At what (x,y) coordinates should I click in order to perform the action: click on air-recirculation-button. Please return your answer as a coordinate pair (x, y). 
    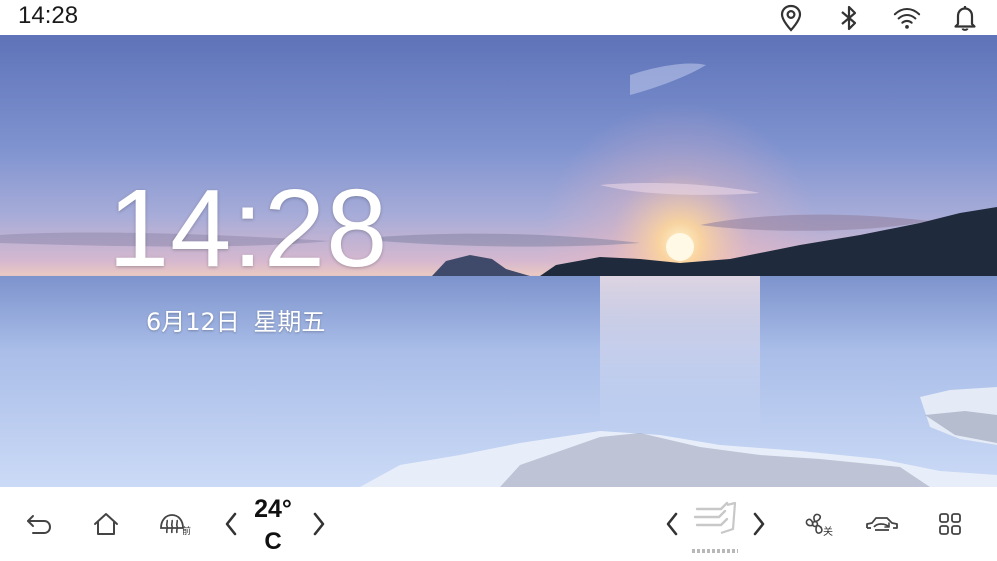
    Looking at the image, I should click on (882, 524).